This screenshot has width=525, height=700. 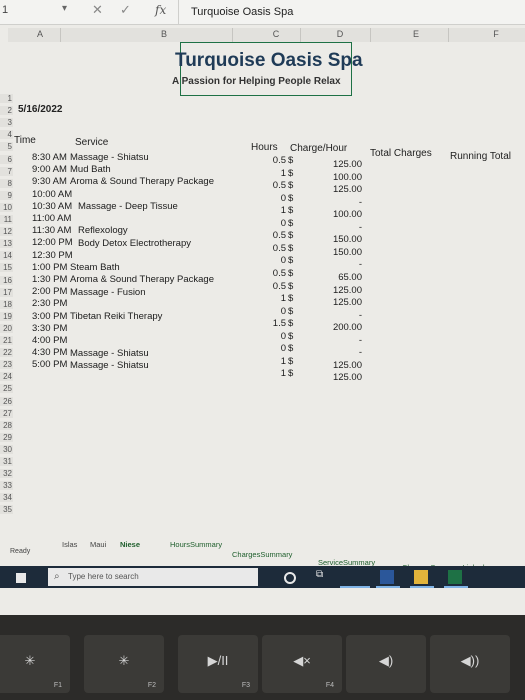 What do you see at coordinates (49, 169) in the screenshot?
I see `time-cell: 9:00 AM` at bounding box center [49, 169].